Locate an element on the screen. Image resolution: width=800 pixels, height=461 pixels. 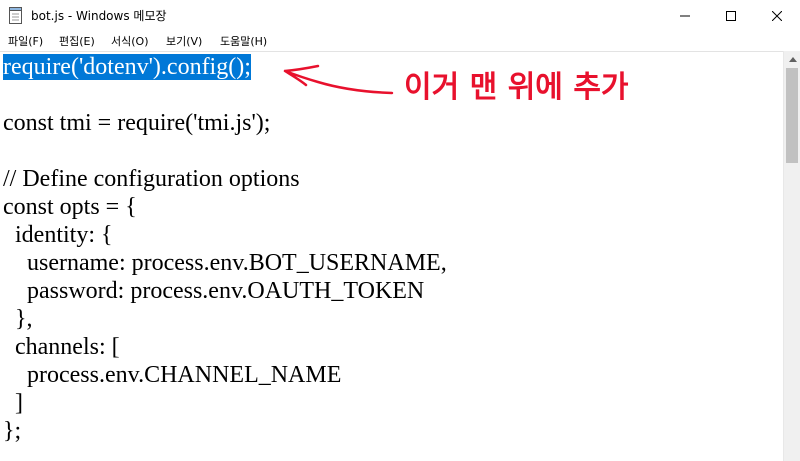
editor-line: }; is located at coordinates (12, 431).